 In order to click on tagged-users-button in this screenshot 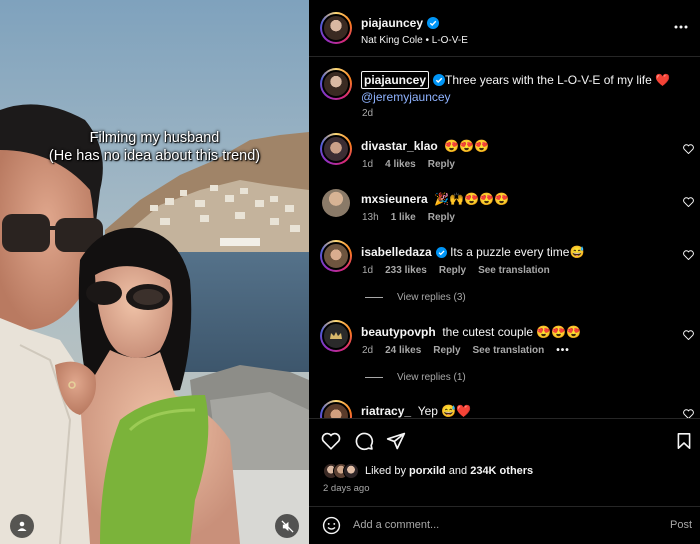, I will do `click(22, 526)`.